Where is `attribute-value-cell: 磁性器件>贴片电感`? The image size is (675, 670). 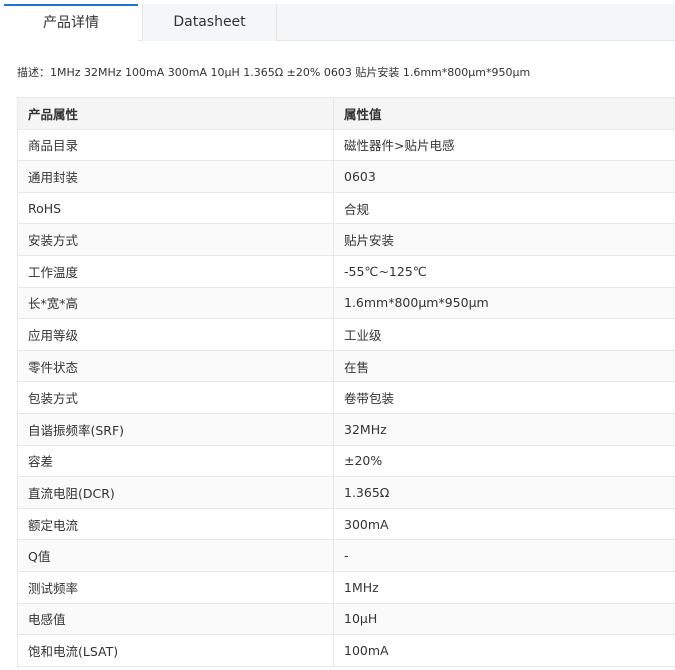
attribute-value-cell: 磁性器件>贴片电感 is located at coordinates (504, 145).